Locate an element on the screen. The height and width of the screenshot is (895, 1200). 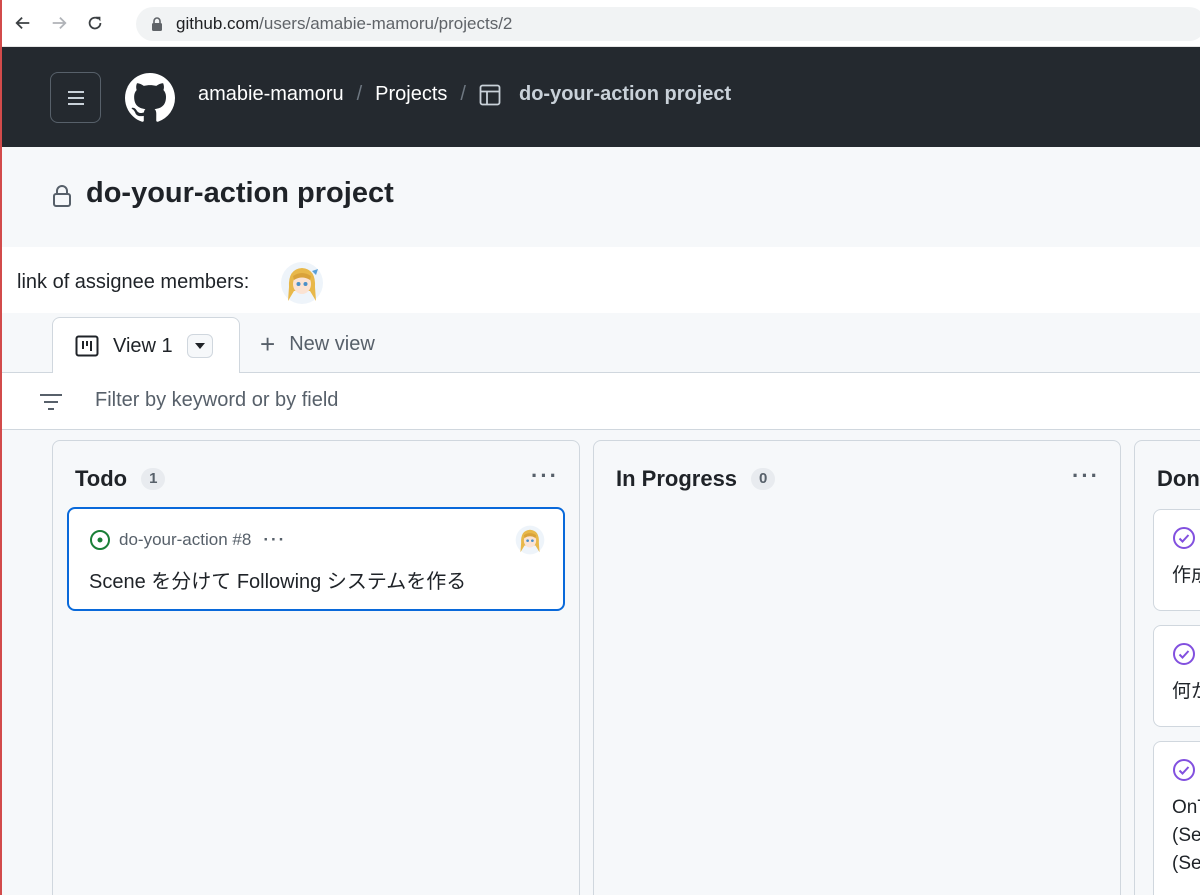
description-text: link of assignee members: is located at coordinates (133, 282).